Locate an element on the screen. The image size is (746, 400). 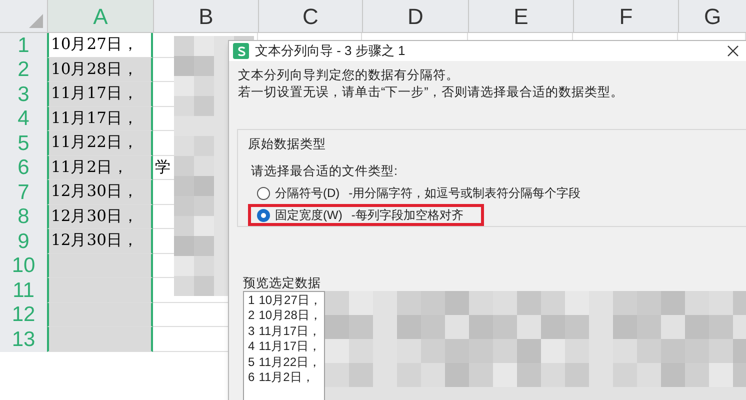
column-header: B is located at coordinates (205, 16).